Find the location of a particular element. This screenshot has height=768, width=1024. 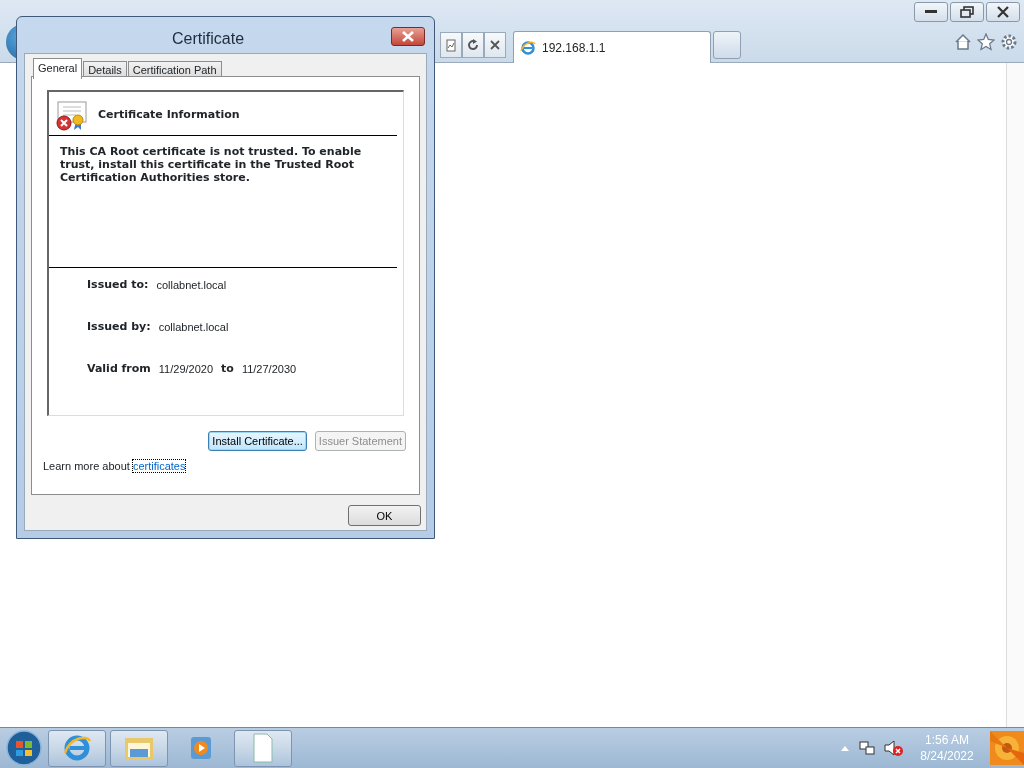

refresh-icon is located at coordinates (473, 45).